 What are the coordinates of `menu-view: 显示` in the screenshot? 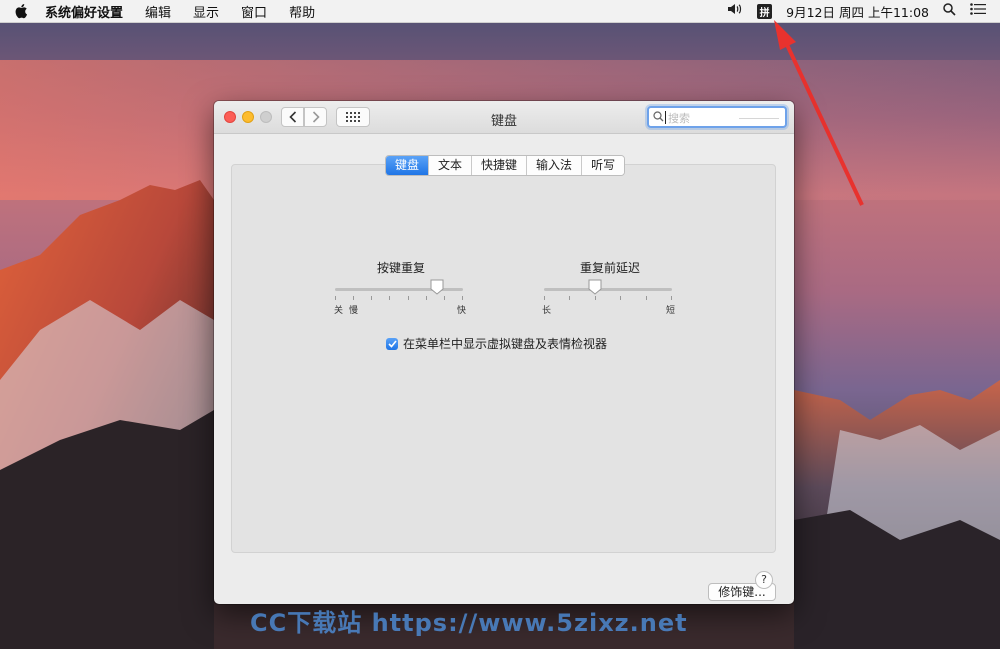 It's located at (206, 11).